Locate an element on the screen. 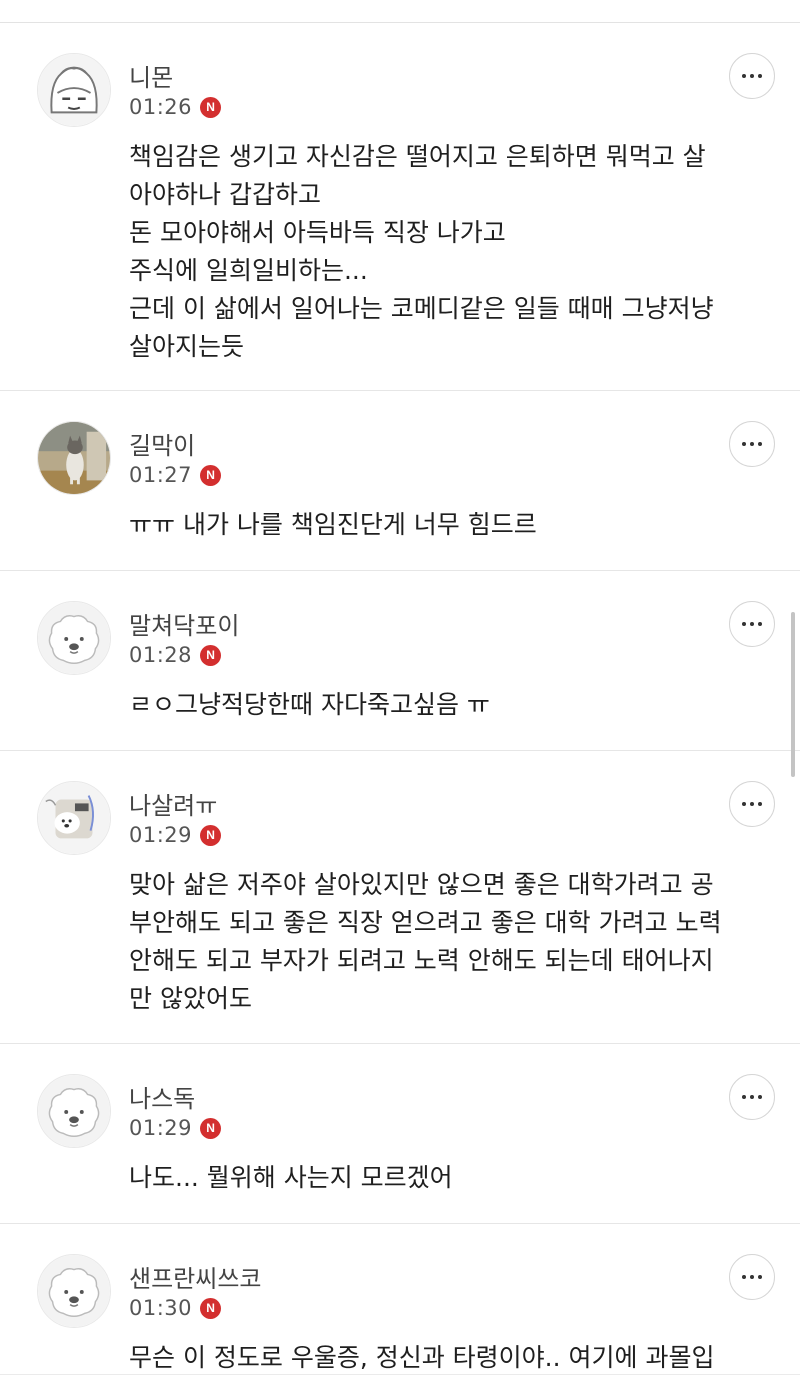 This screenshot has height=1394, width=800. cat-photo-icon is located at coordinates (74, 458).